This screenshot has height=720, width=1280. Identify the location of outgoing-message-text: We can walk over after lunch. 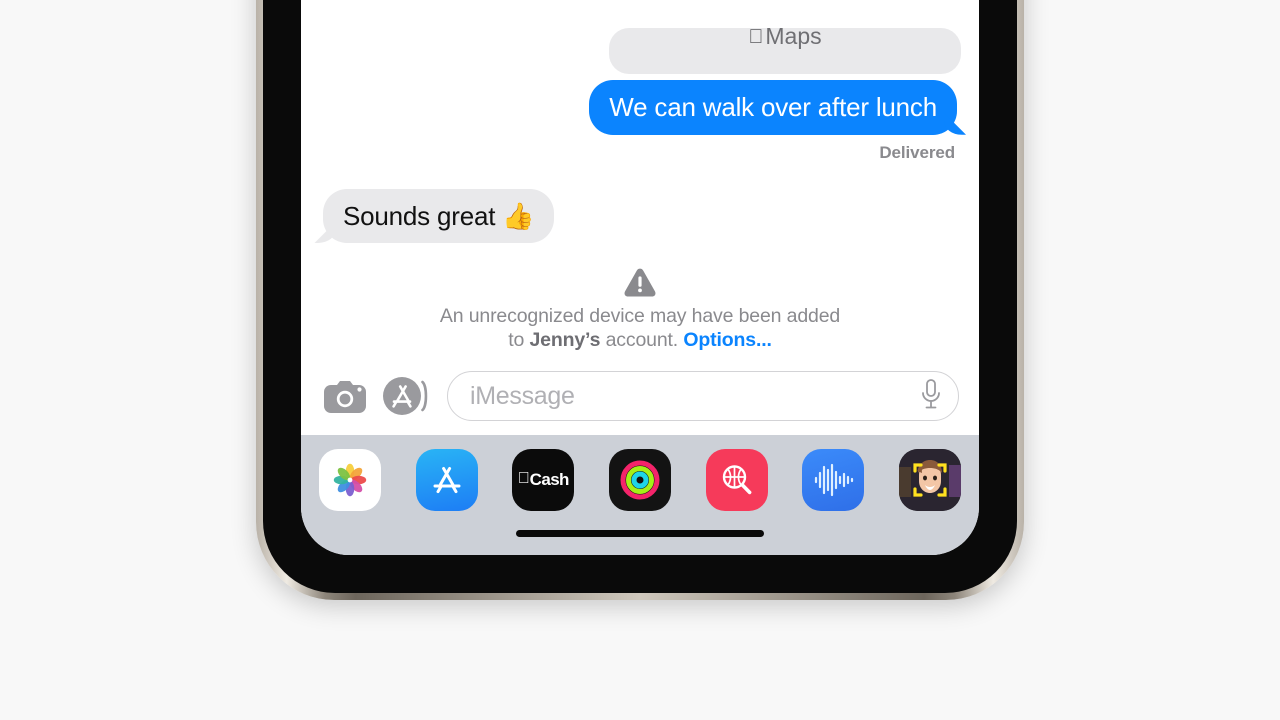
(773, 107).